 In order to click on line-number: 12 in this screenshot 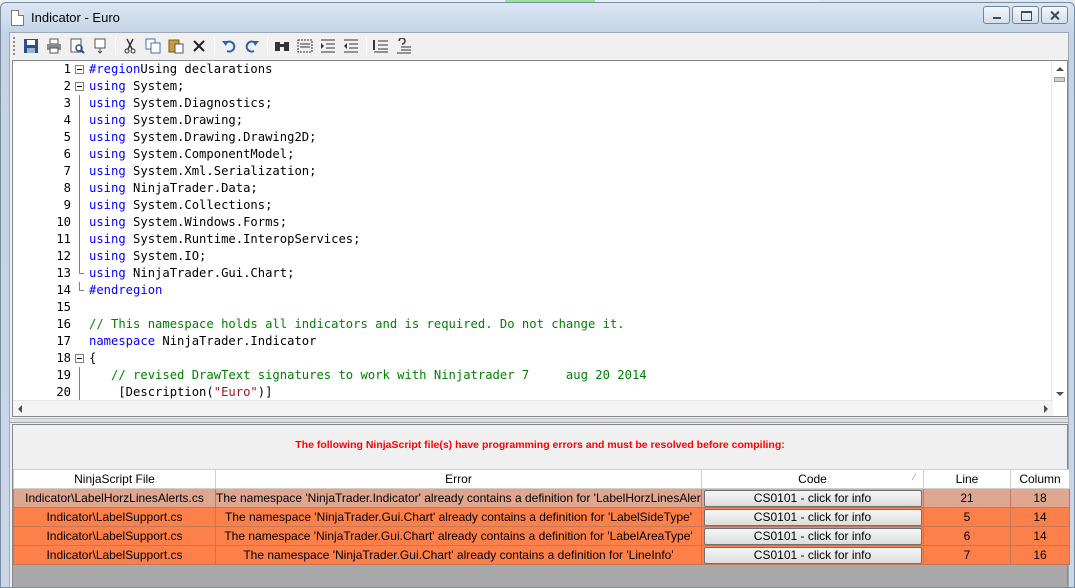, I will do `click(63, 256)`.